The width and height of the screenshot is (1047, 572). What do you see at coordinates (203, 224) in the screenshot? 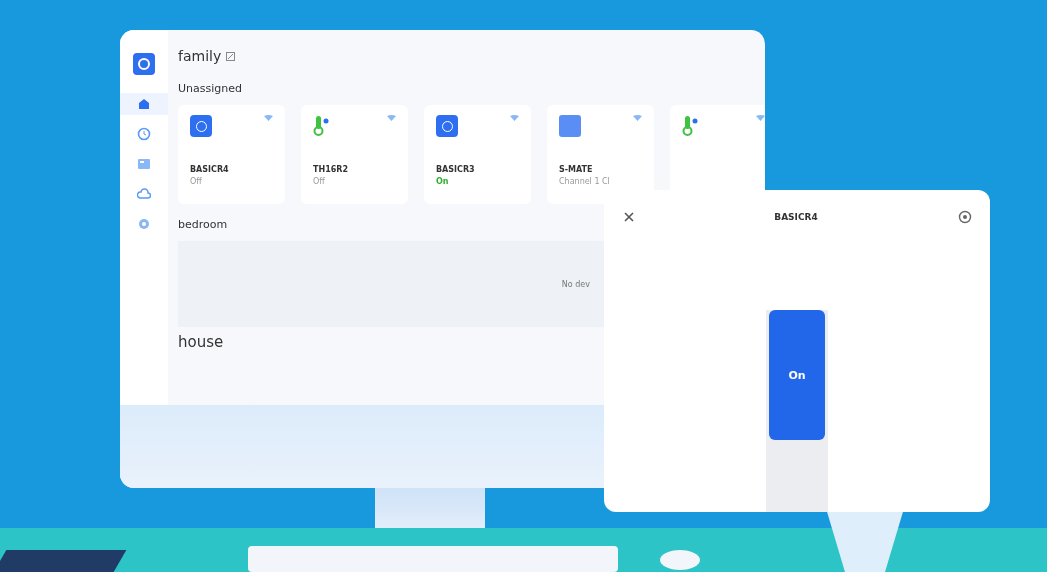
I see `section-title: bedroom` at bounding box center [203, 224].